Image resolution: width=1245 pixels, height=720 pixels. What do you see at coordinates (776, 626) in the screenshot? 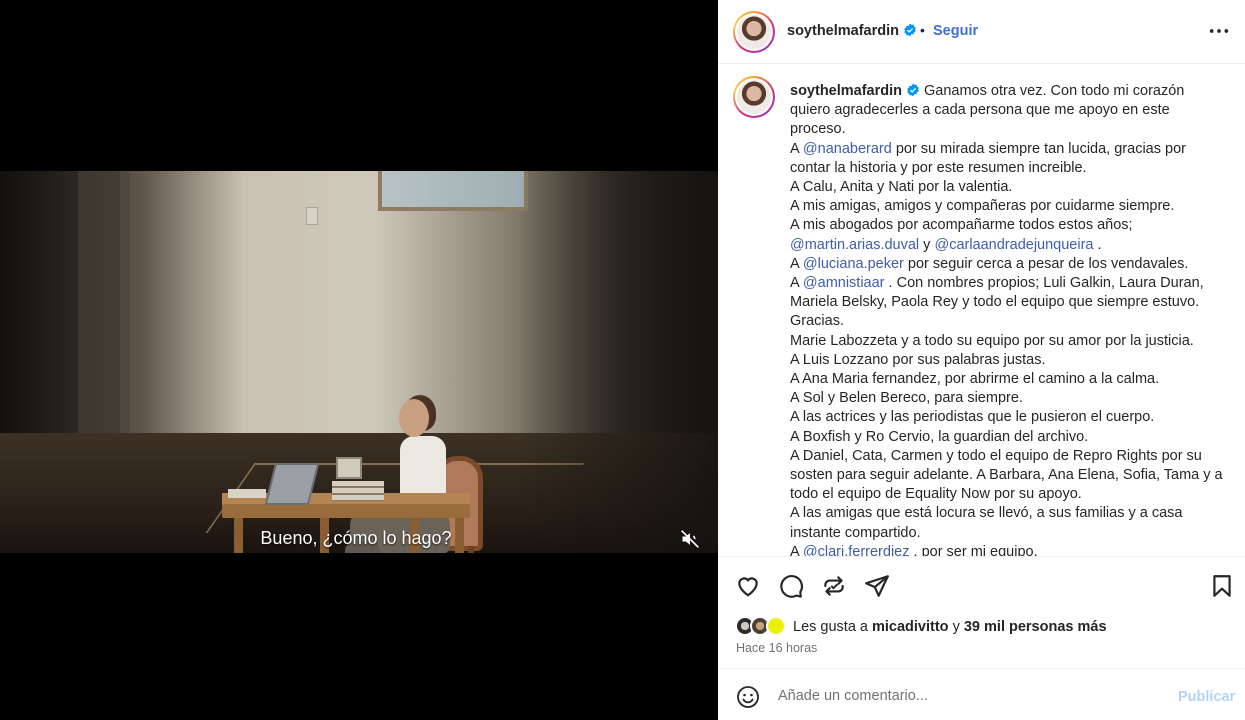
I see `liker-avatar` at bounding box center [776, 626].